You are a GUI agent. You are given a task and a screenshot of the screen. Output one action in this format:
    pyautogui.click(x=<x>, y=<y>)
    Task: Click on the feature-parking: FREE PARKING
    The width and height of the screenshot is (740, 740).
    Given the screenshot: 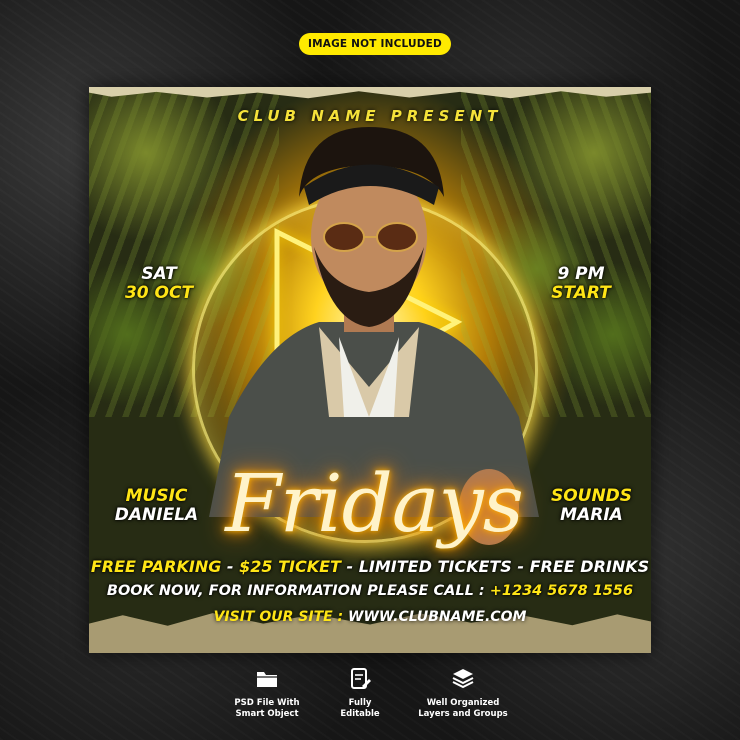 What is the action you would take?
    pyautogui.click(x=156, y=566)
    